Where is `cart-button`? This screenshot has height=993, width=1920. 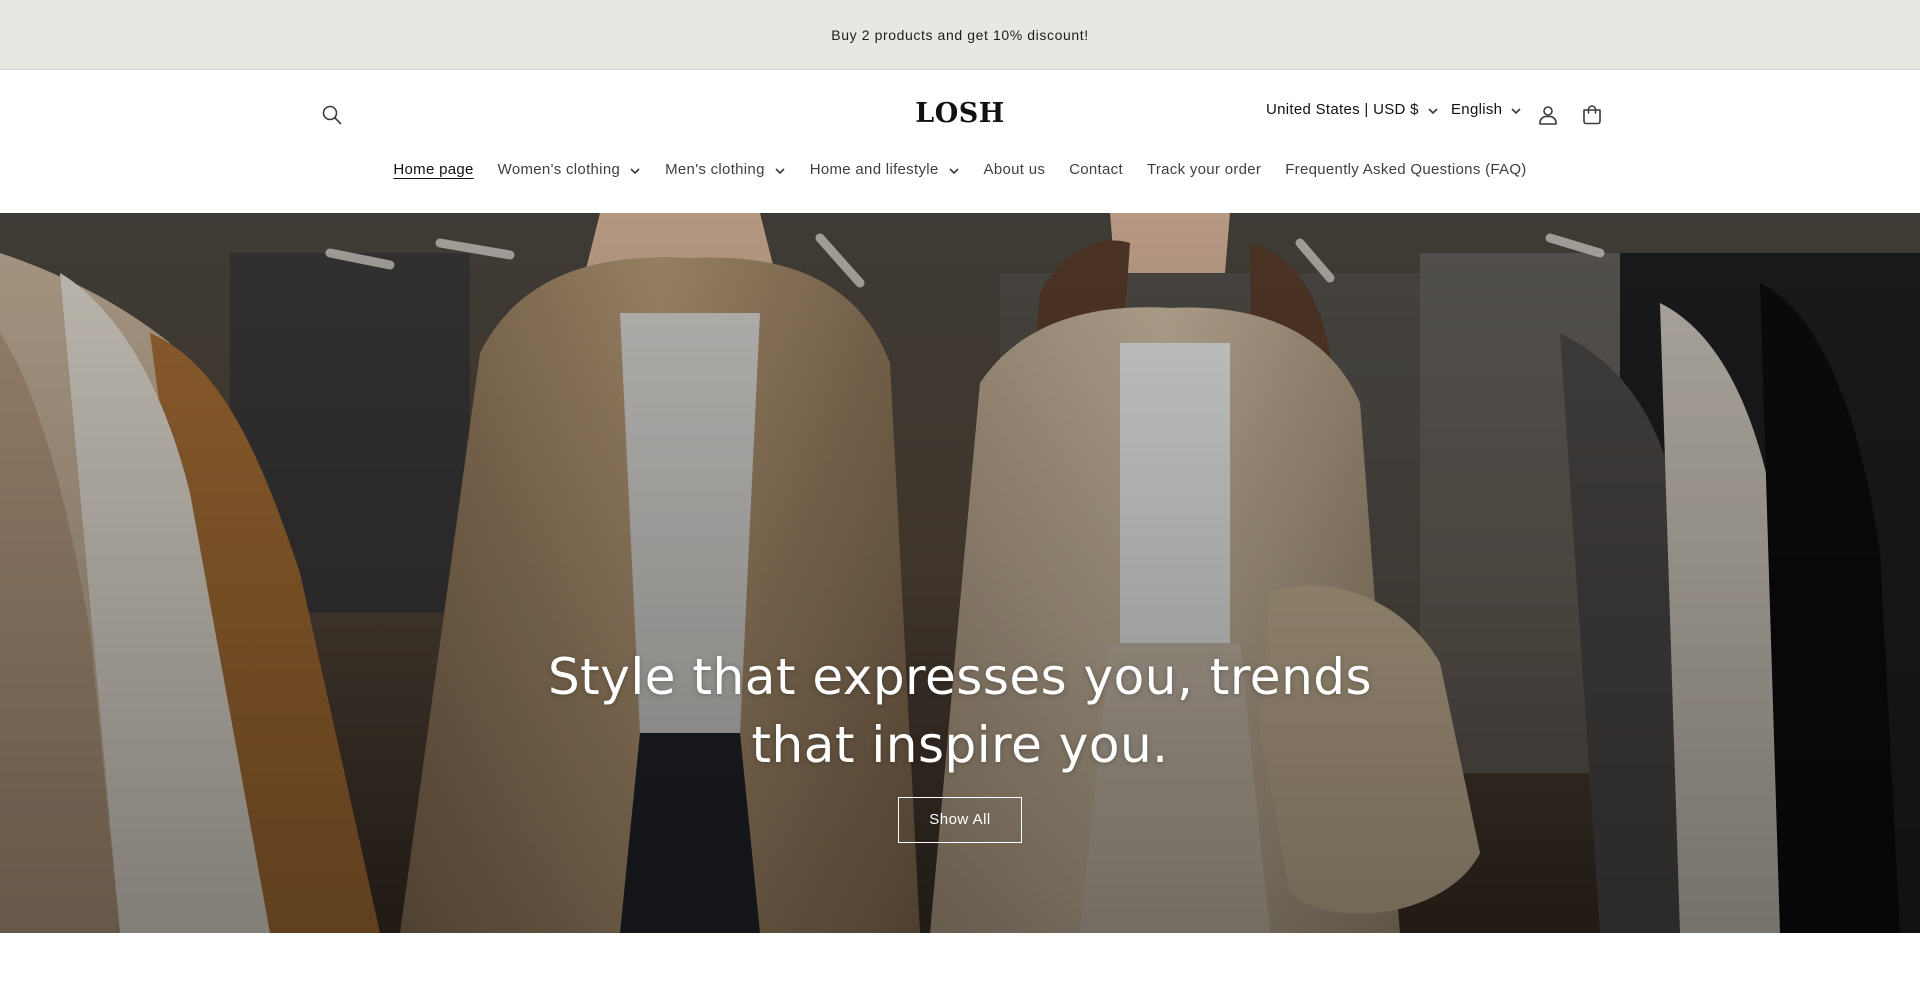
cart-button is located at coordinates (1592, 115).